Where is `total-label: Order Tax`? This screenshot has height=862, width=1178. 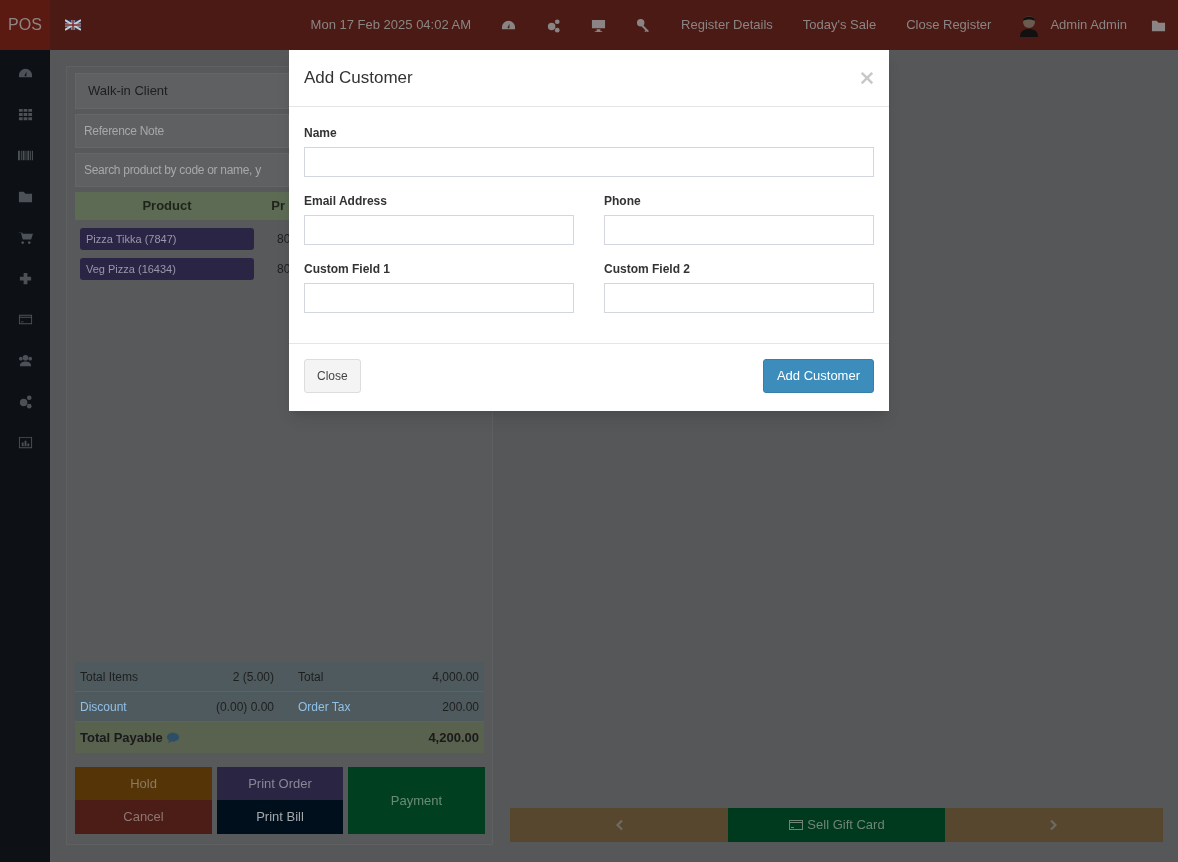 total-label: Order Tax is located at coordinates (338, 706).